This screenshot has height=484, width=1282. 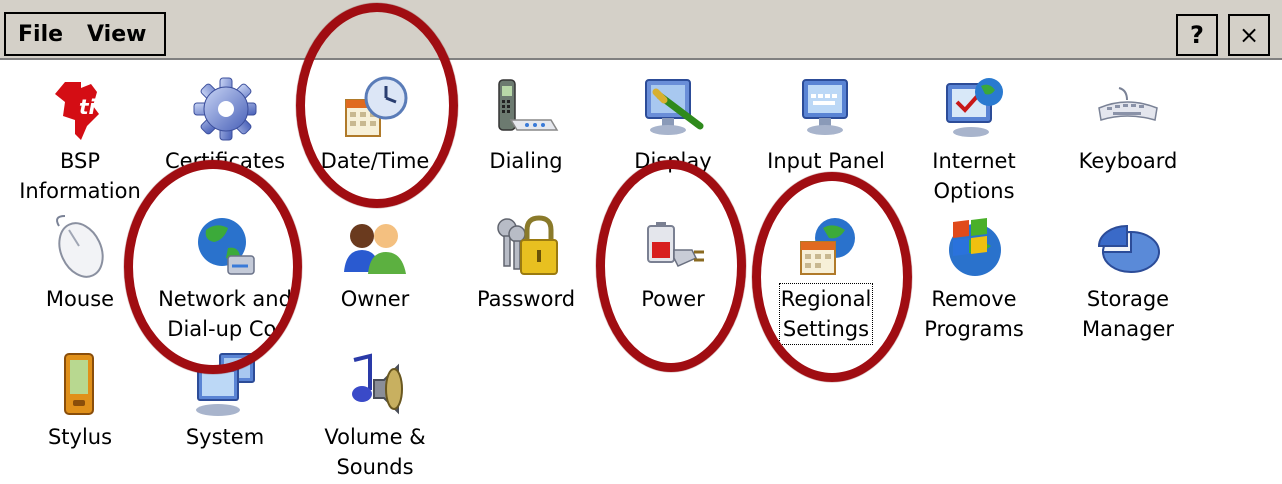 What do you see at coordinates (375, 416) in the screenshot?
I see `control-panel-item-volume-sounds: Volume & Sounds` at bounding box center [375, 416].